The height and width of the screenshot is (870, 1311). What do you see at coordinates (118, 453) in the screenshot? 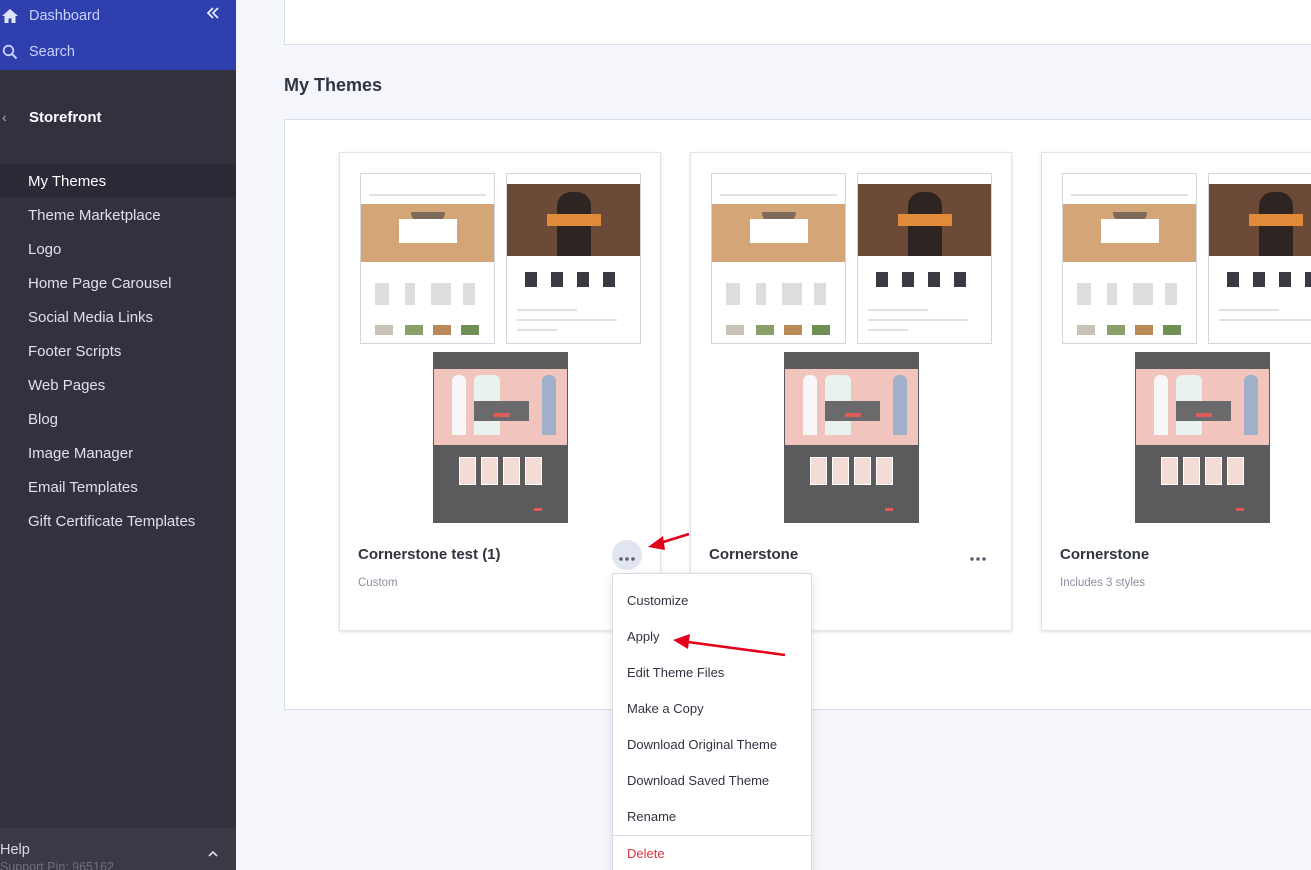
I see `sidebar-item-image-manager: Image Manager` at bounding box center [118, 453].